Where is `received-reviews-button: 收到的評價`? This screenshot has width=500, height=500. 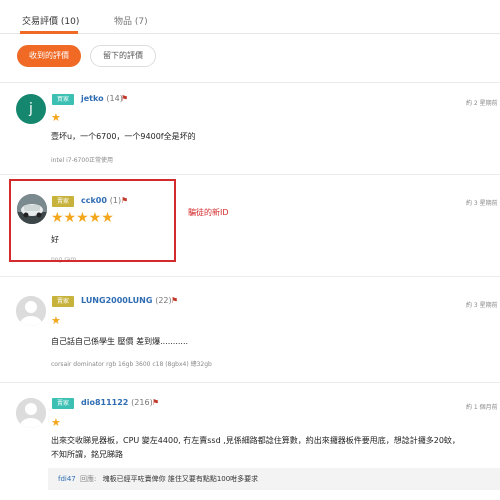 received-reviews-button: 收到的評價 is located at coordinates (49, 56).